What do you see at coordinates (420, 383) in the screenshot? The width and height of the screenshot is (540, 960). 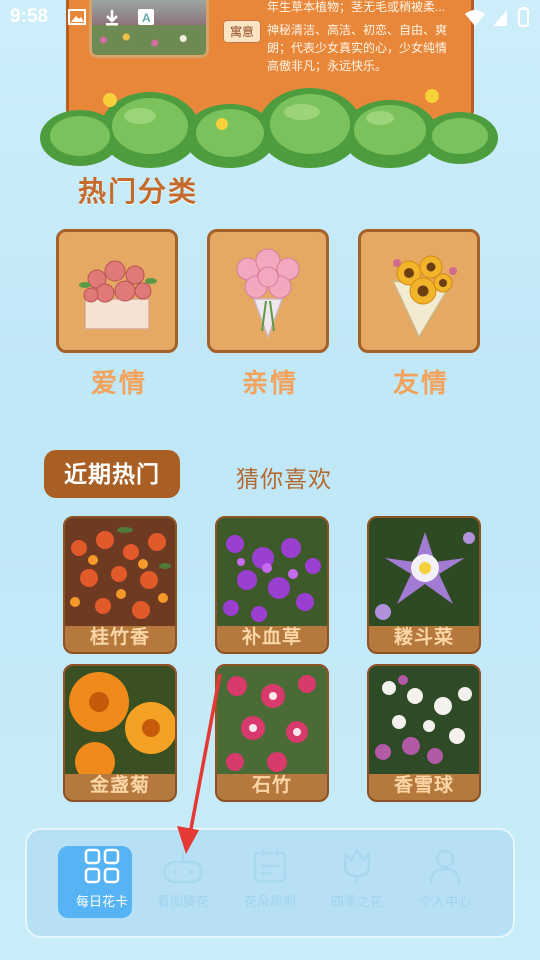 I see `category-label: 友情` at bounding box center [420, 383].